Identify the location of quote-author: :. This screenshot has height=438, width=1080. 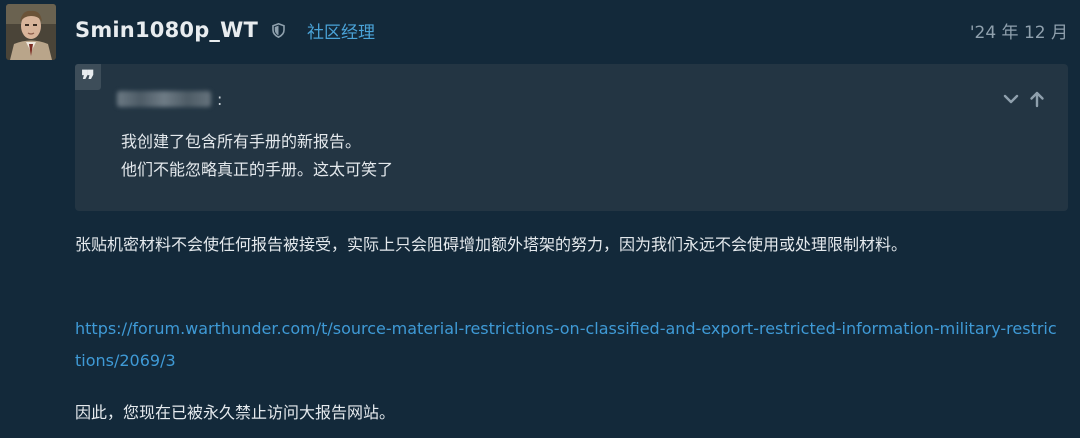
(169, 99).